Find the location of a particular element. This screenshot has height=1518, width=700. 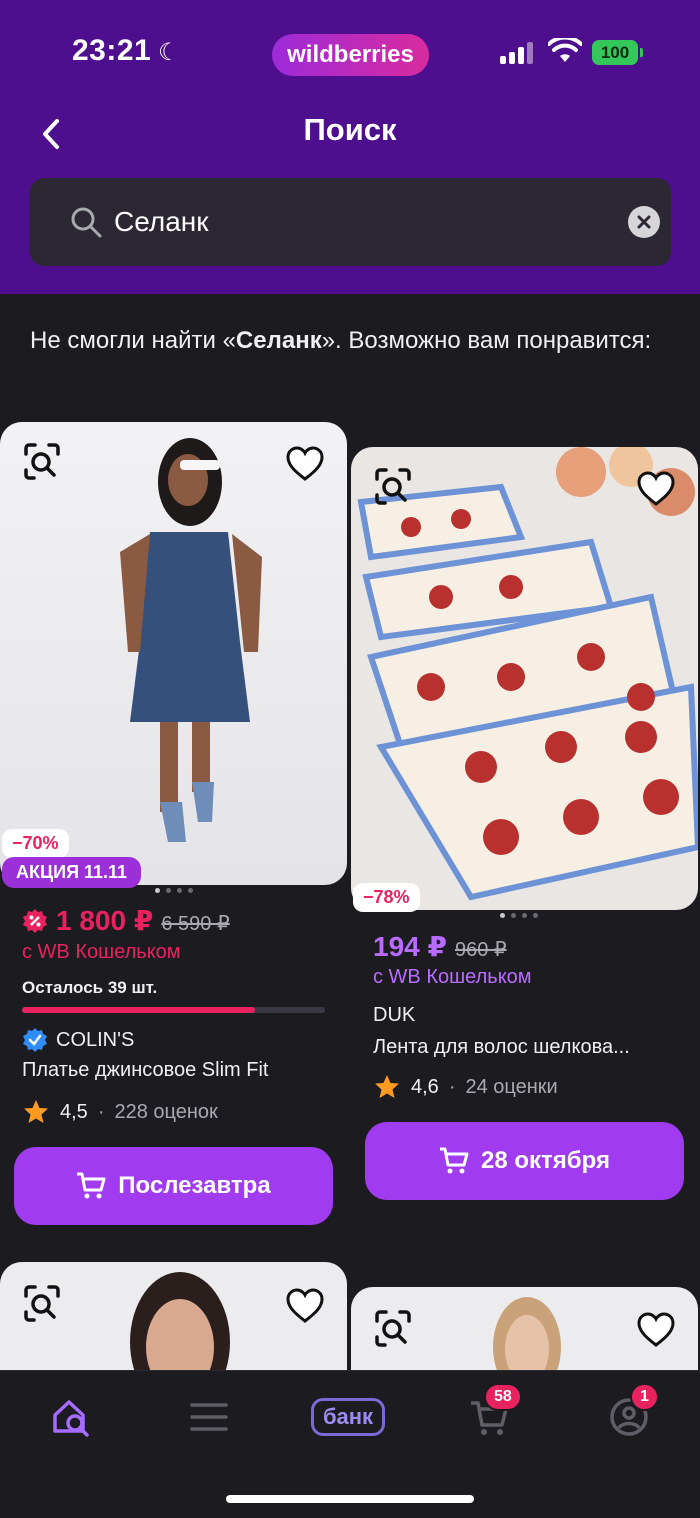

product-rating: 4,6 · 24 оценки is located at coordinates (465, 1087).